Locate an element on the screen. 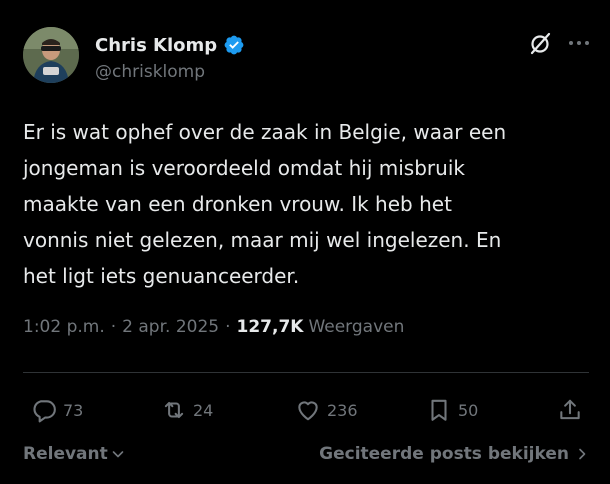 The width and height of the screenshot is (610, 484). author-name-row: Chris Klomp is located at coordinates (170, 45).